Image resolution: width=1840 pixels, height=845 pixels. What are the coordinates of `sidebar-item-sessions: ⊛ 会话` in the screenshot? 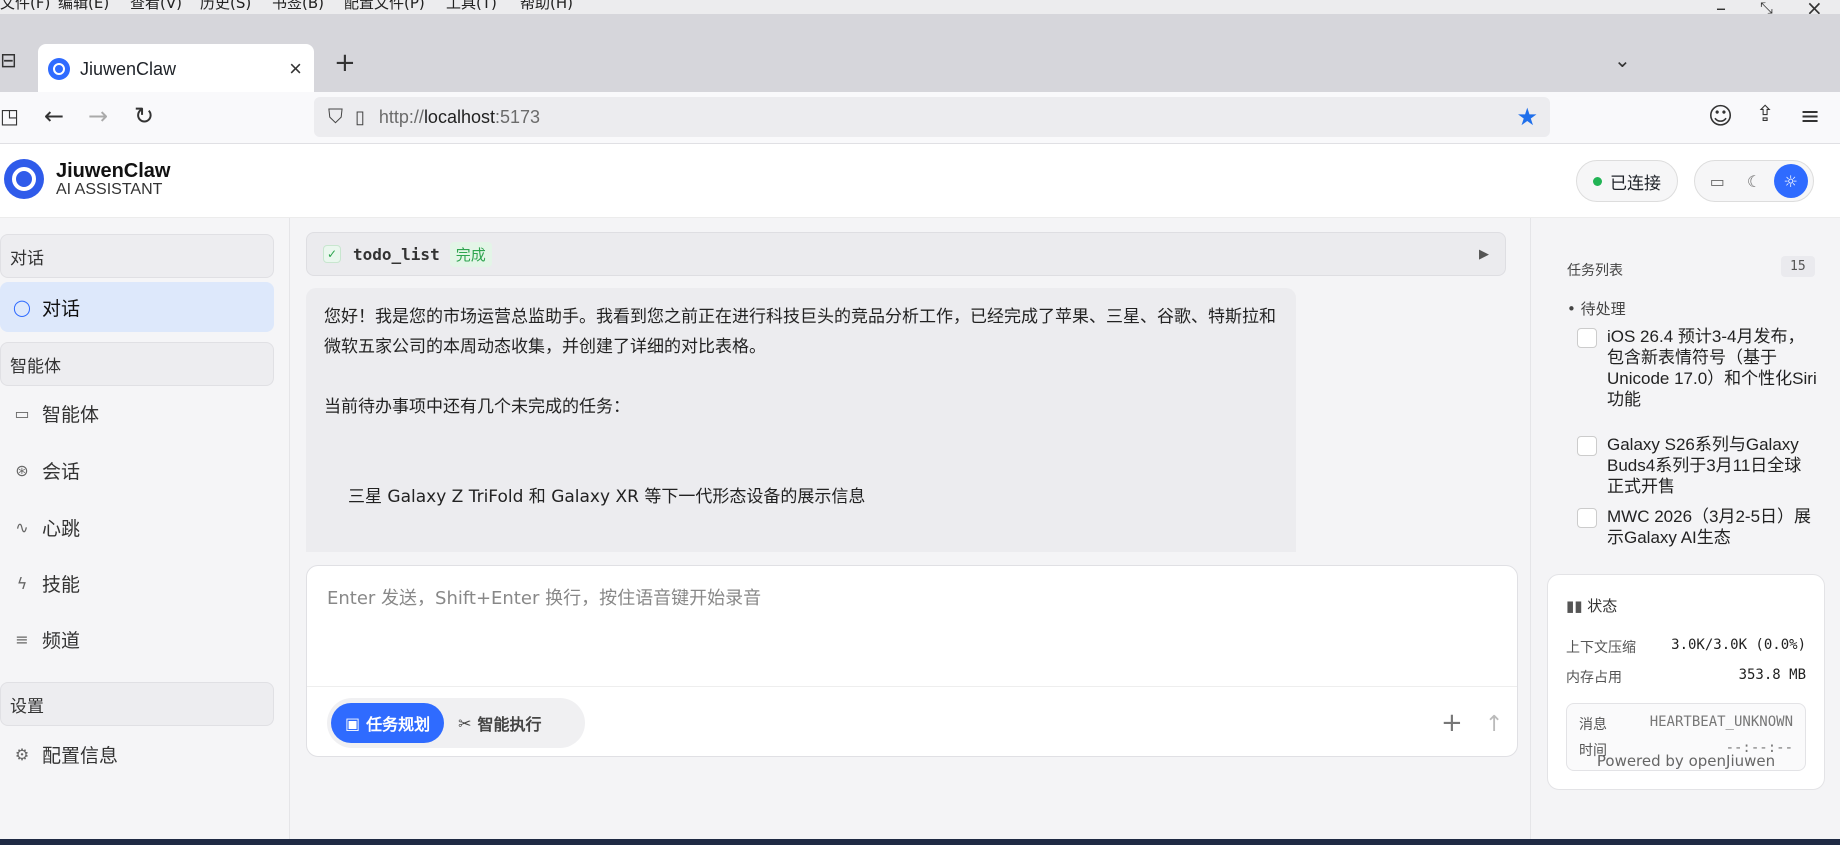 It's located at (137, 470).